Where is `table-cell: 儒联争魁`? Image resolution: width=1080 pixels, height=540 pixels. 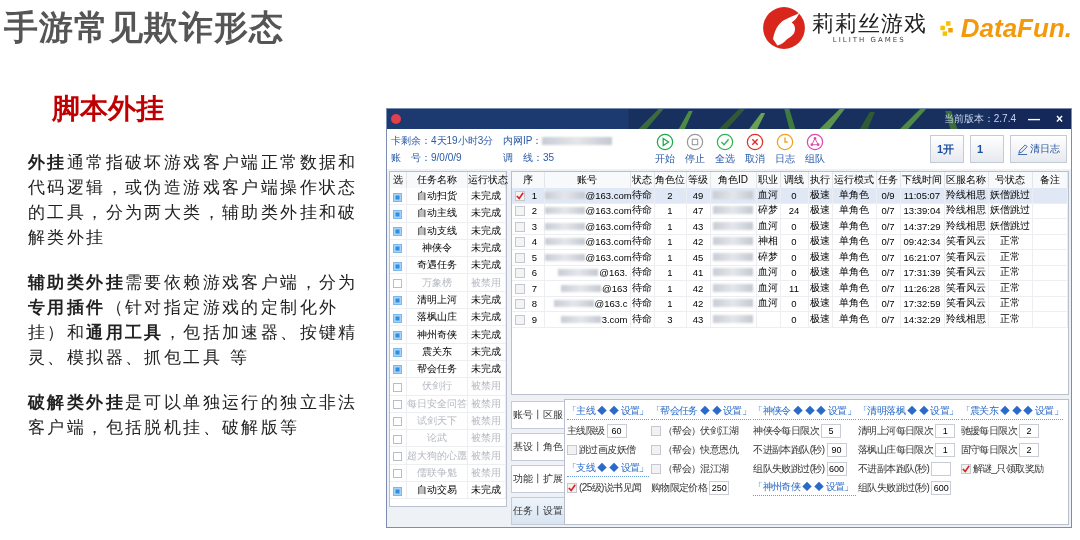
table-cell: 儒联争魁 is located at coordinates (436, 473).